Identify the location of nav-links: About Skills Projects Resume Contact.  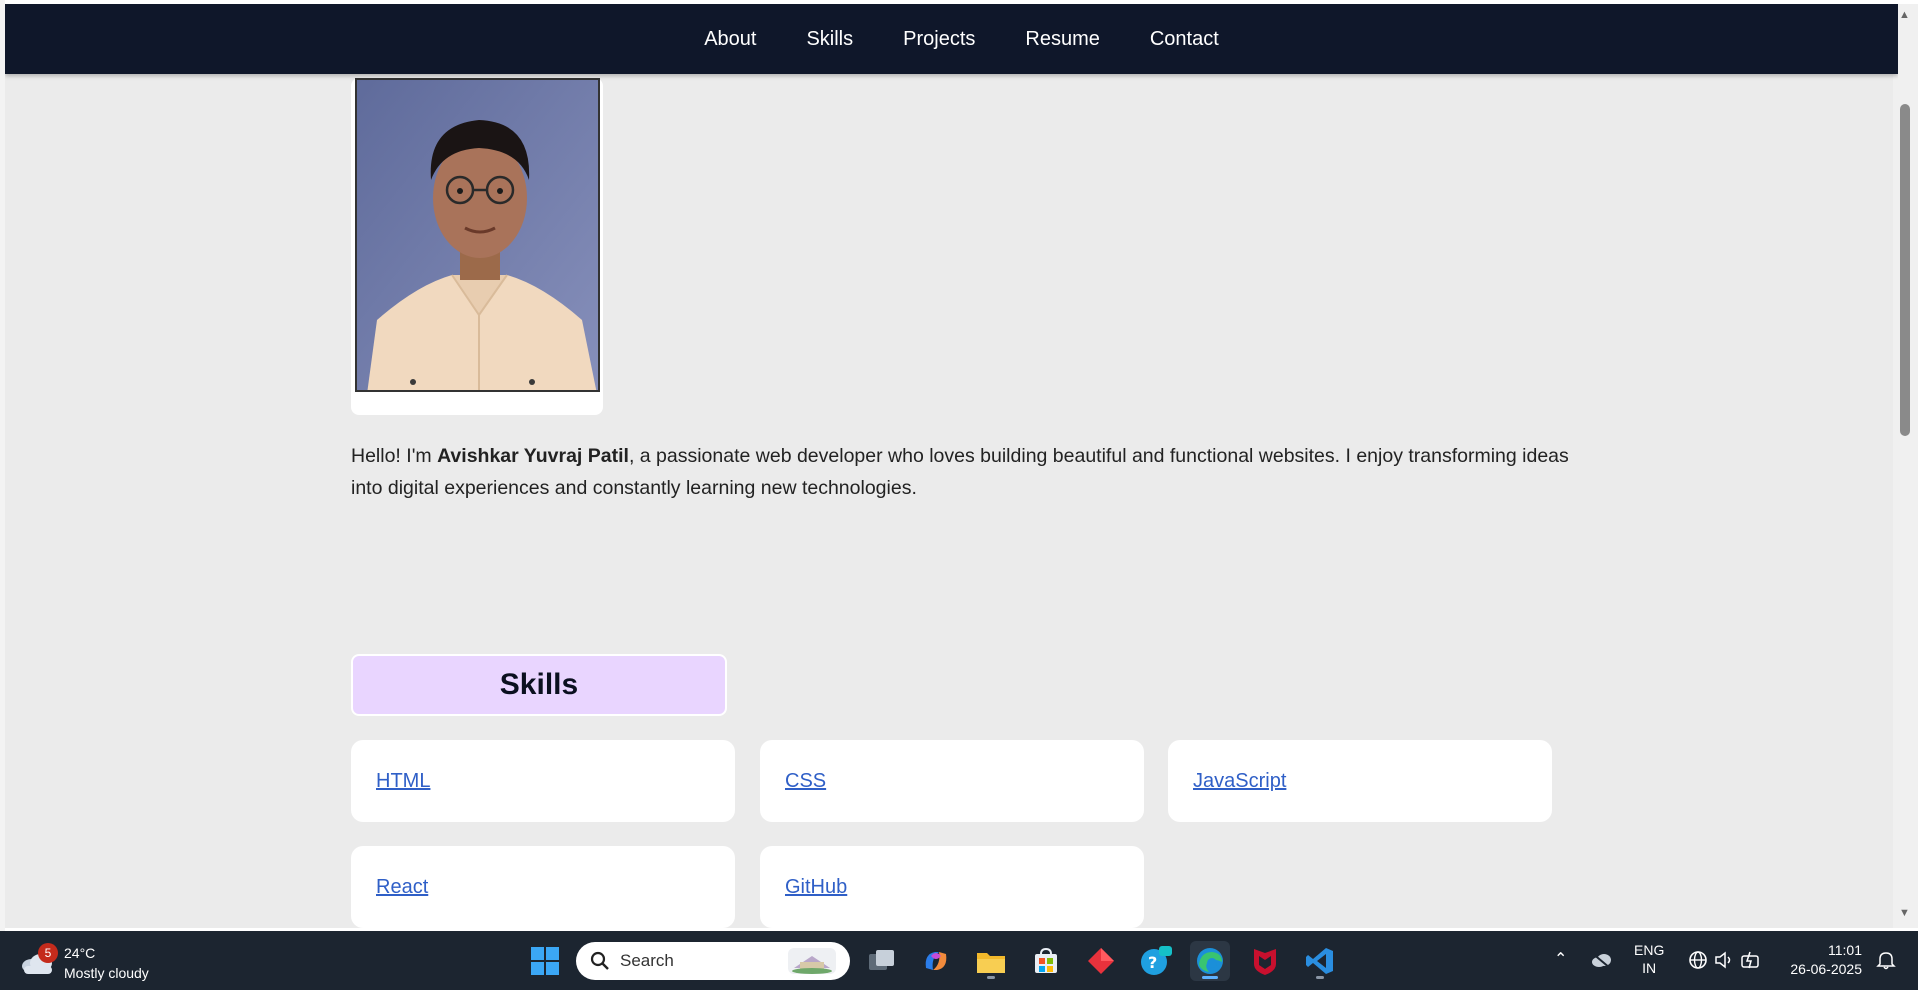
(961, 39).